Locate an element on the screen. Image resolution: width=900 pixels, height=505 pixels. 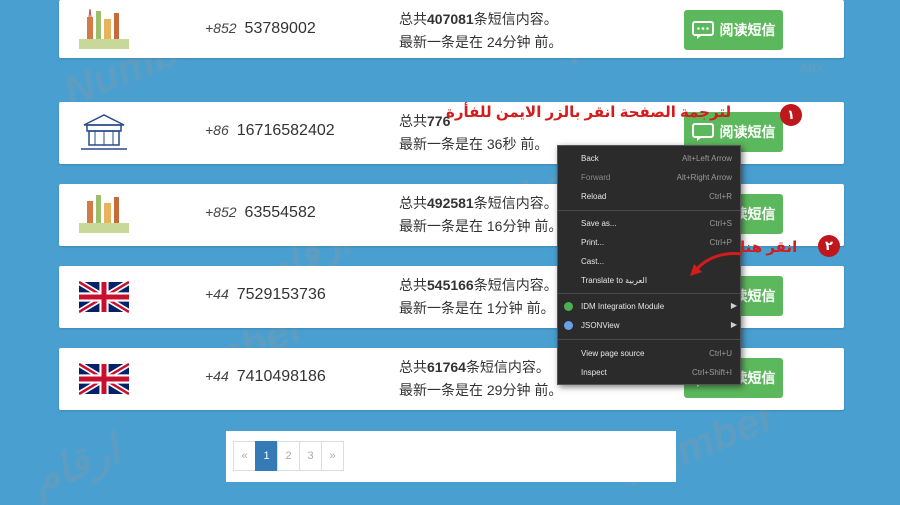
idm-icon is located at coordinates (568, 306).